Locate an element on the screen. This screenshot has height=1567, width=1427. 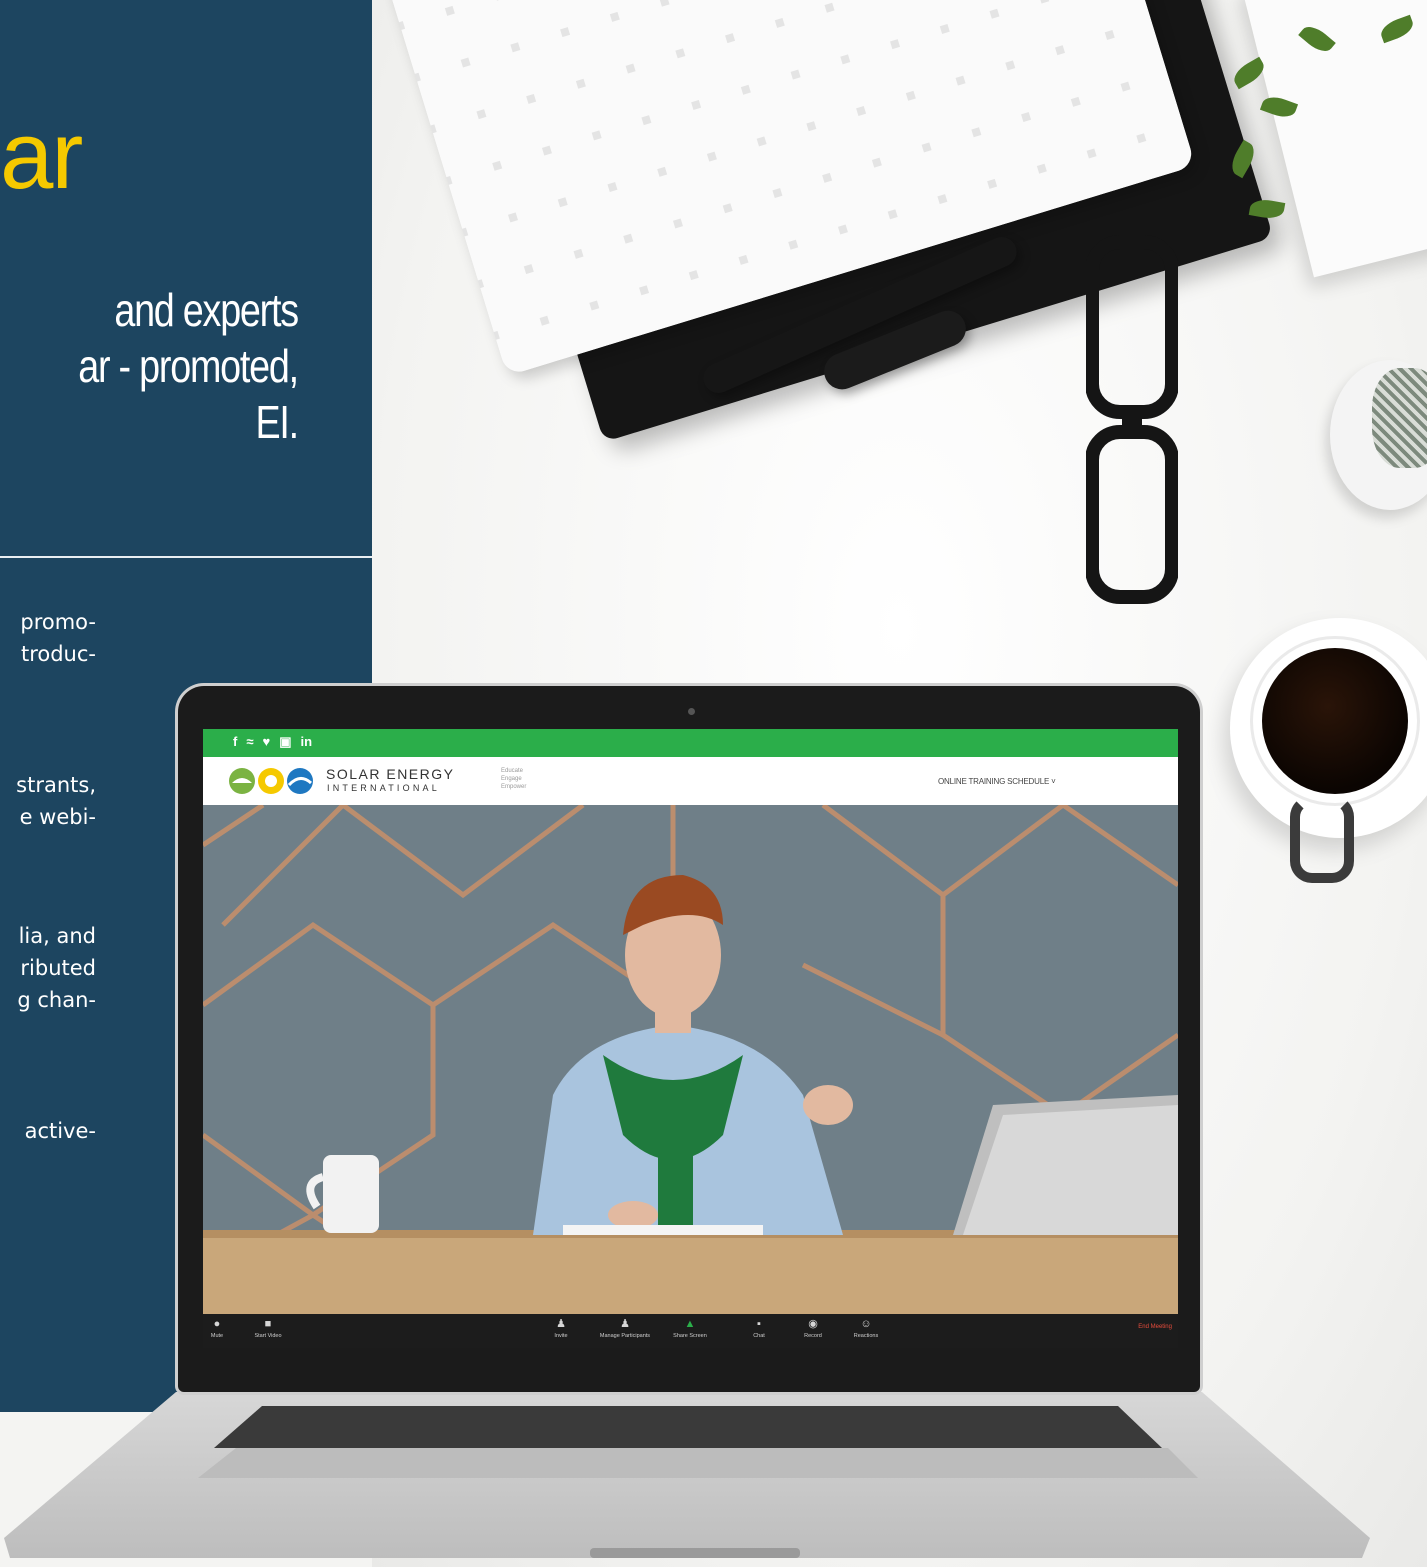
chat-button: ▪ Chat is located at coordinates (759, 1328).